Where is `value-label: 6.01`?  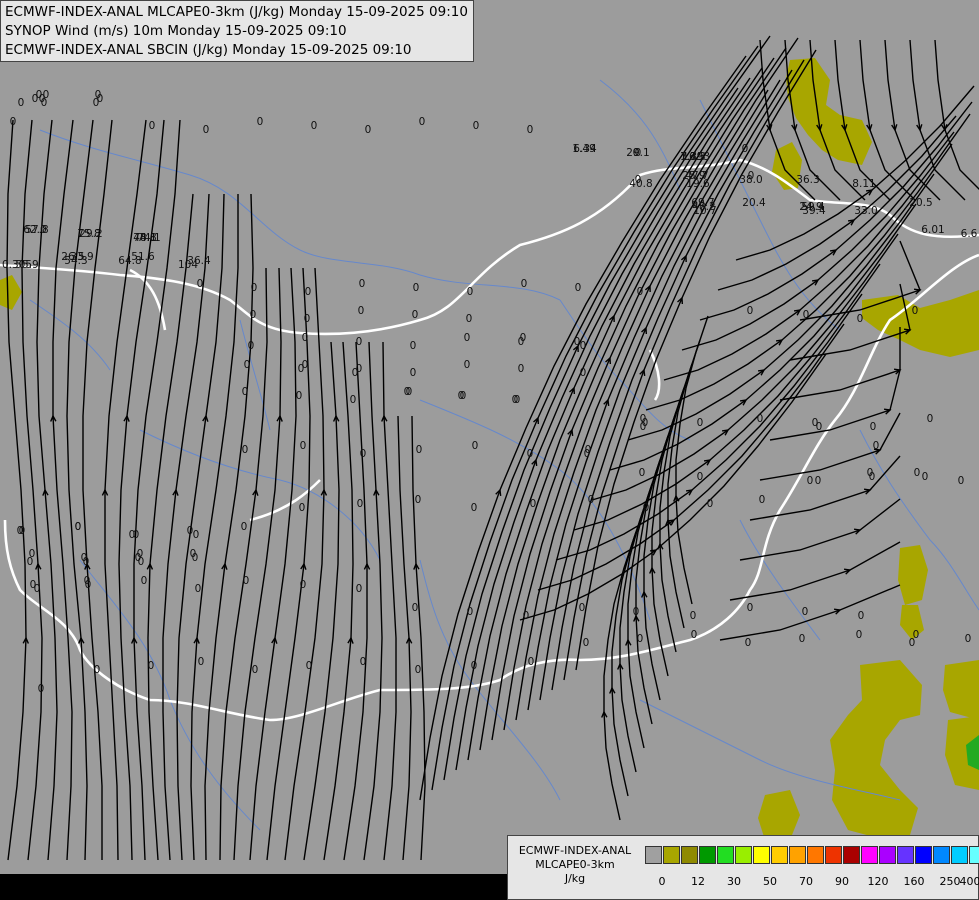
value-label: 6.01 is located at coordinates (932, 230).